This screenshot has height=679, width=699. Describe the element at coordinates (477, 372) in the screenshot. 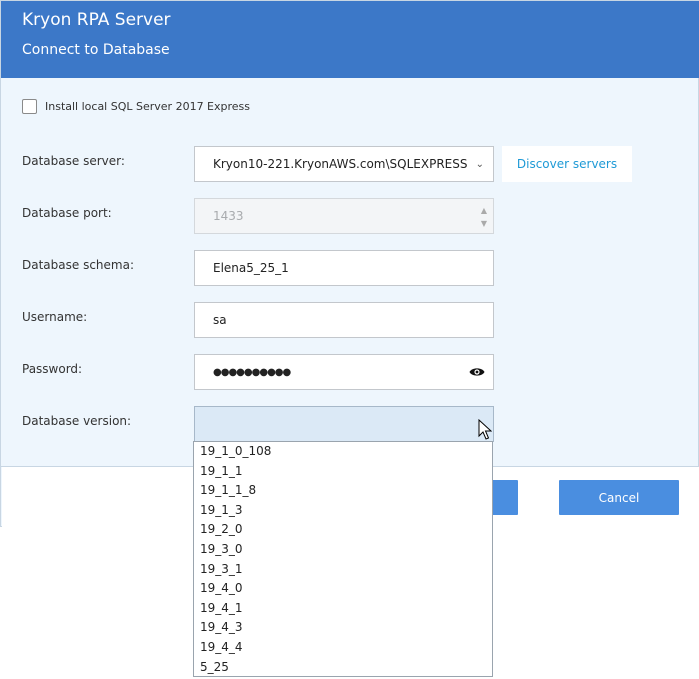

I see `eye-icon` at that location.